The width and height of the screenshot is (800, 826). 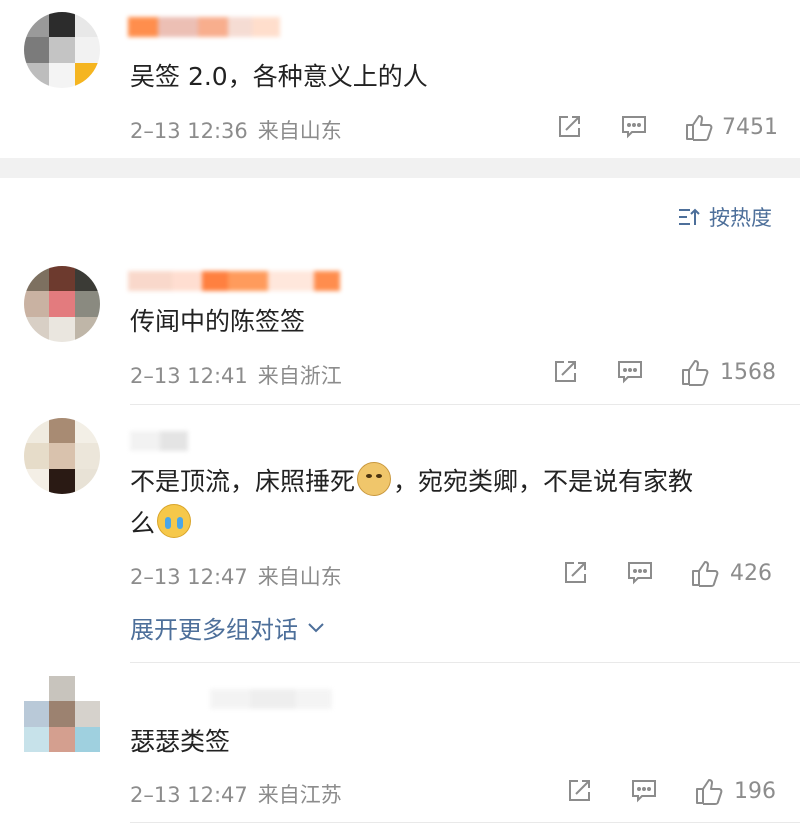 I want to click on section-separator, so click(x=400, y=168).